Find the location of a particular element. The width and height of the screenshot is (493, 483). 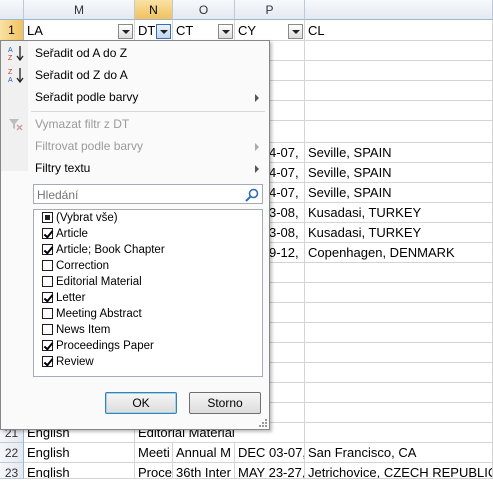

sort-a-to-z-item: A Z Seřadit od A do Z is located at coordinates (135, 53).